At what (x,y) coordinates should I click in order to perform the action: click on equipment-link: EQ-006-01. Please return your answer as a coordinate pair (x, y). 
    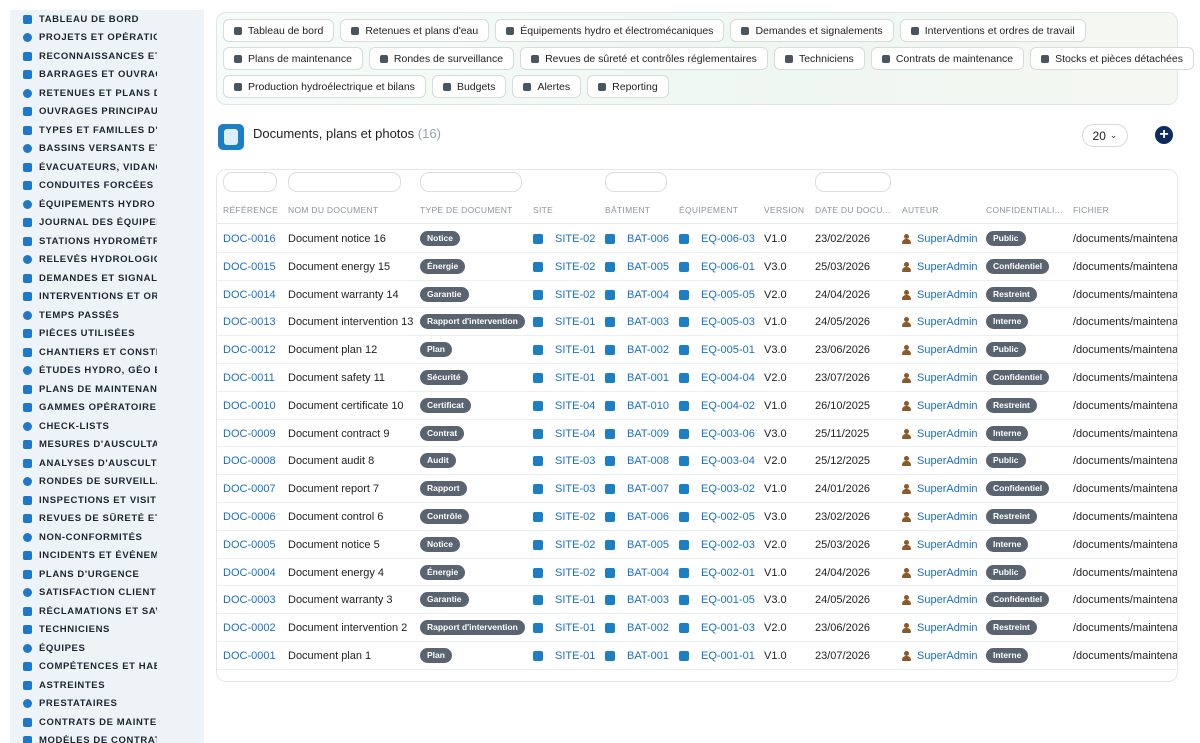
    Looking at the image, I should click on (728, 267).